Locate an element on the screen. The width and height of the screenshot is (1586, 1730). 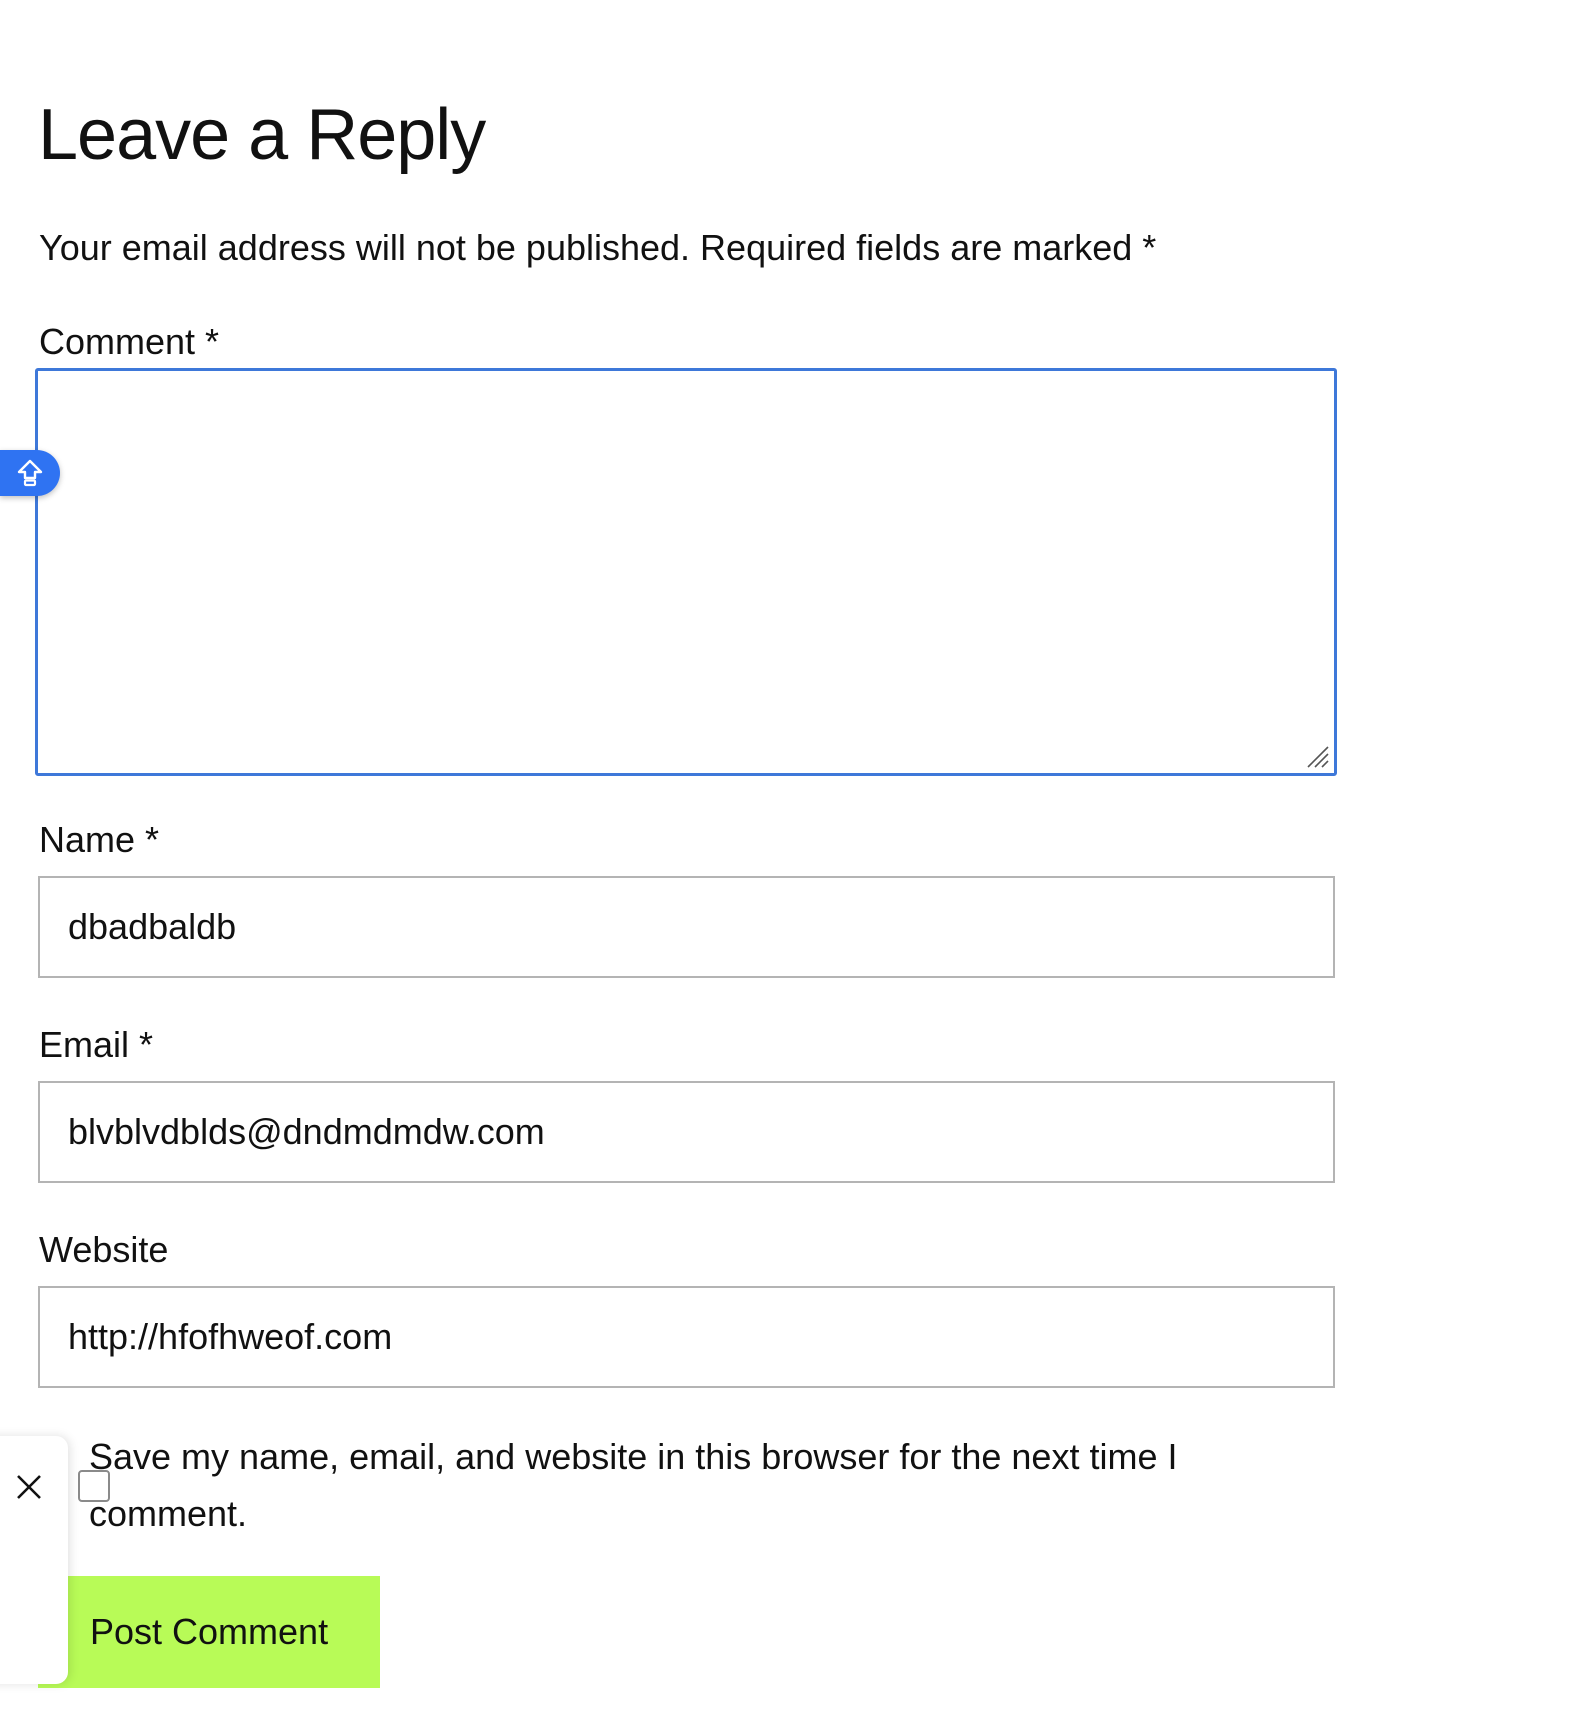
email-field is located at coordinates (686, 1132).